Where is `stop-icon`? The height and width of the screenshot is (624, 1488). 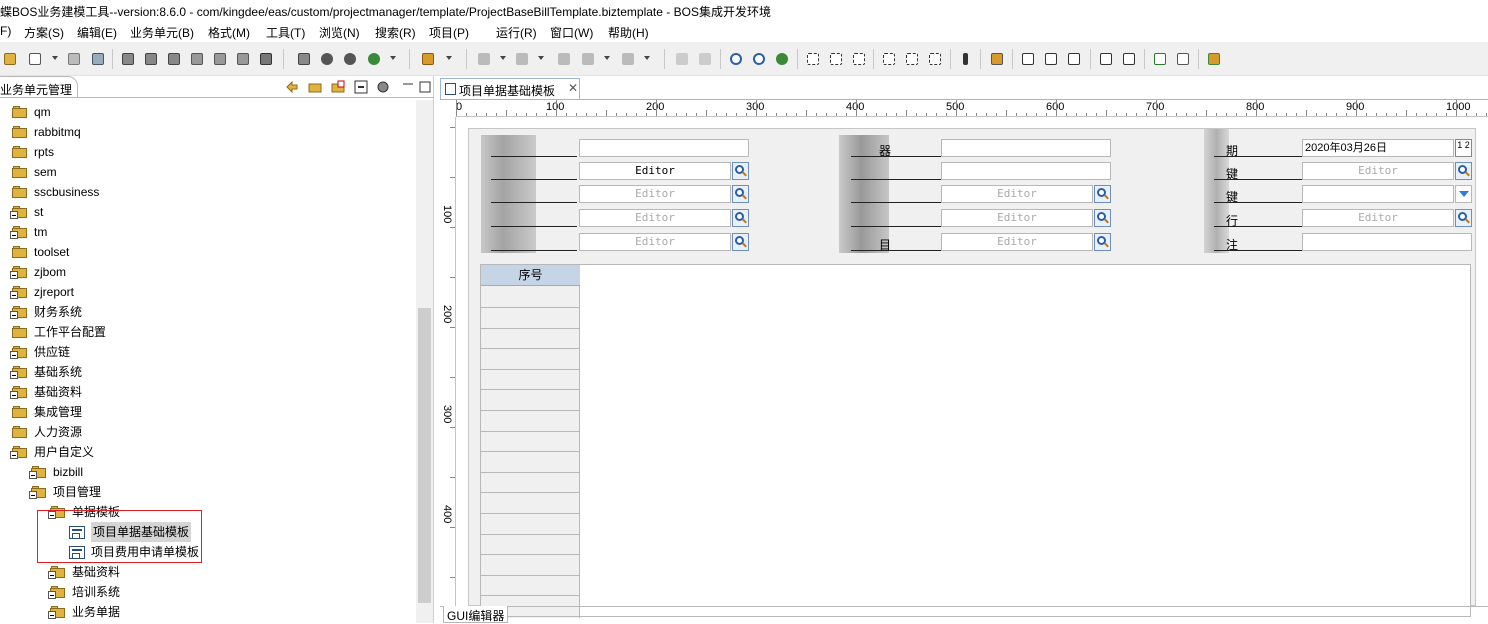
stop-icon is located at coordinates (350, 59).